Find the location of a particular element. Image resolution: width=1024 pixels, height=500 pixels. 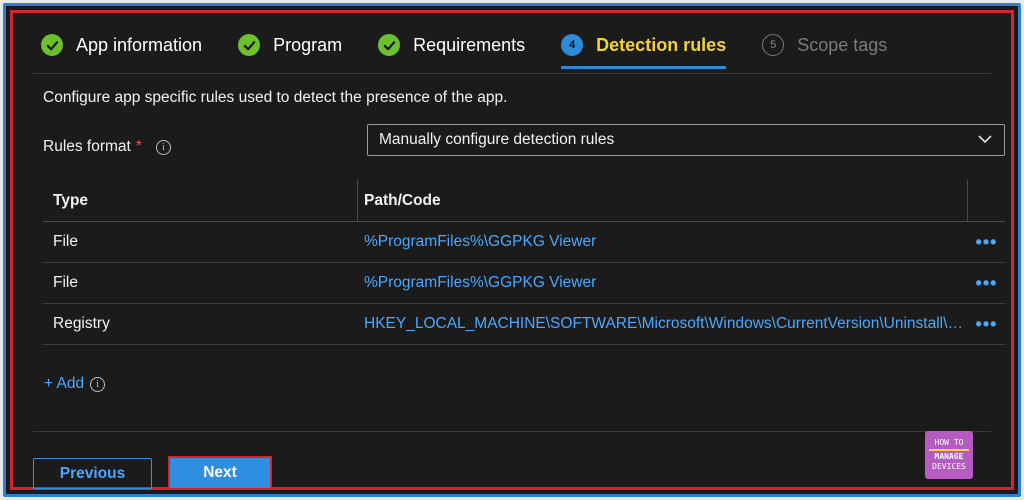

rules-format-selected-value: Manually configure detection rules is located at coordinates (497, 139).